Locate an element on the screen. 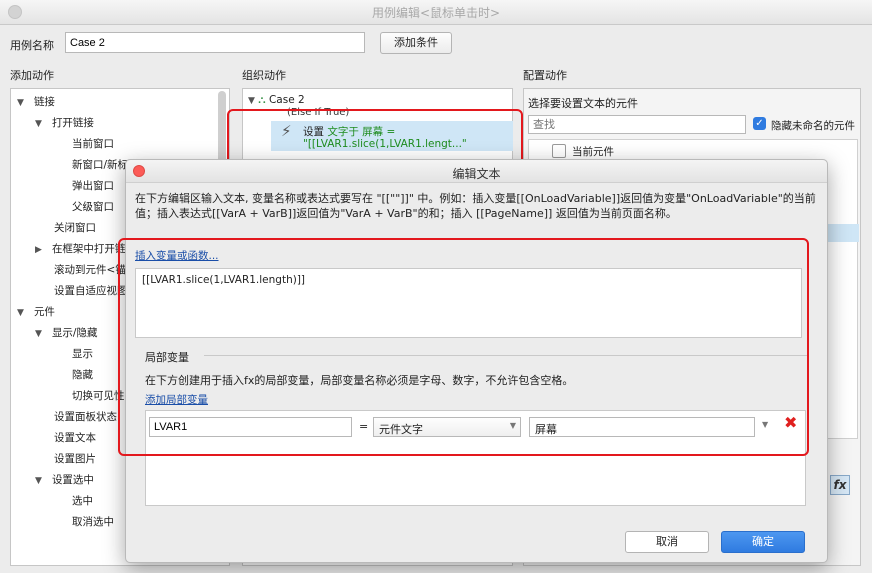 This screenshot has width=872, height=573. current-widget-label: 当前元件 is located at coordinates (593, 152).